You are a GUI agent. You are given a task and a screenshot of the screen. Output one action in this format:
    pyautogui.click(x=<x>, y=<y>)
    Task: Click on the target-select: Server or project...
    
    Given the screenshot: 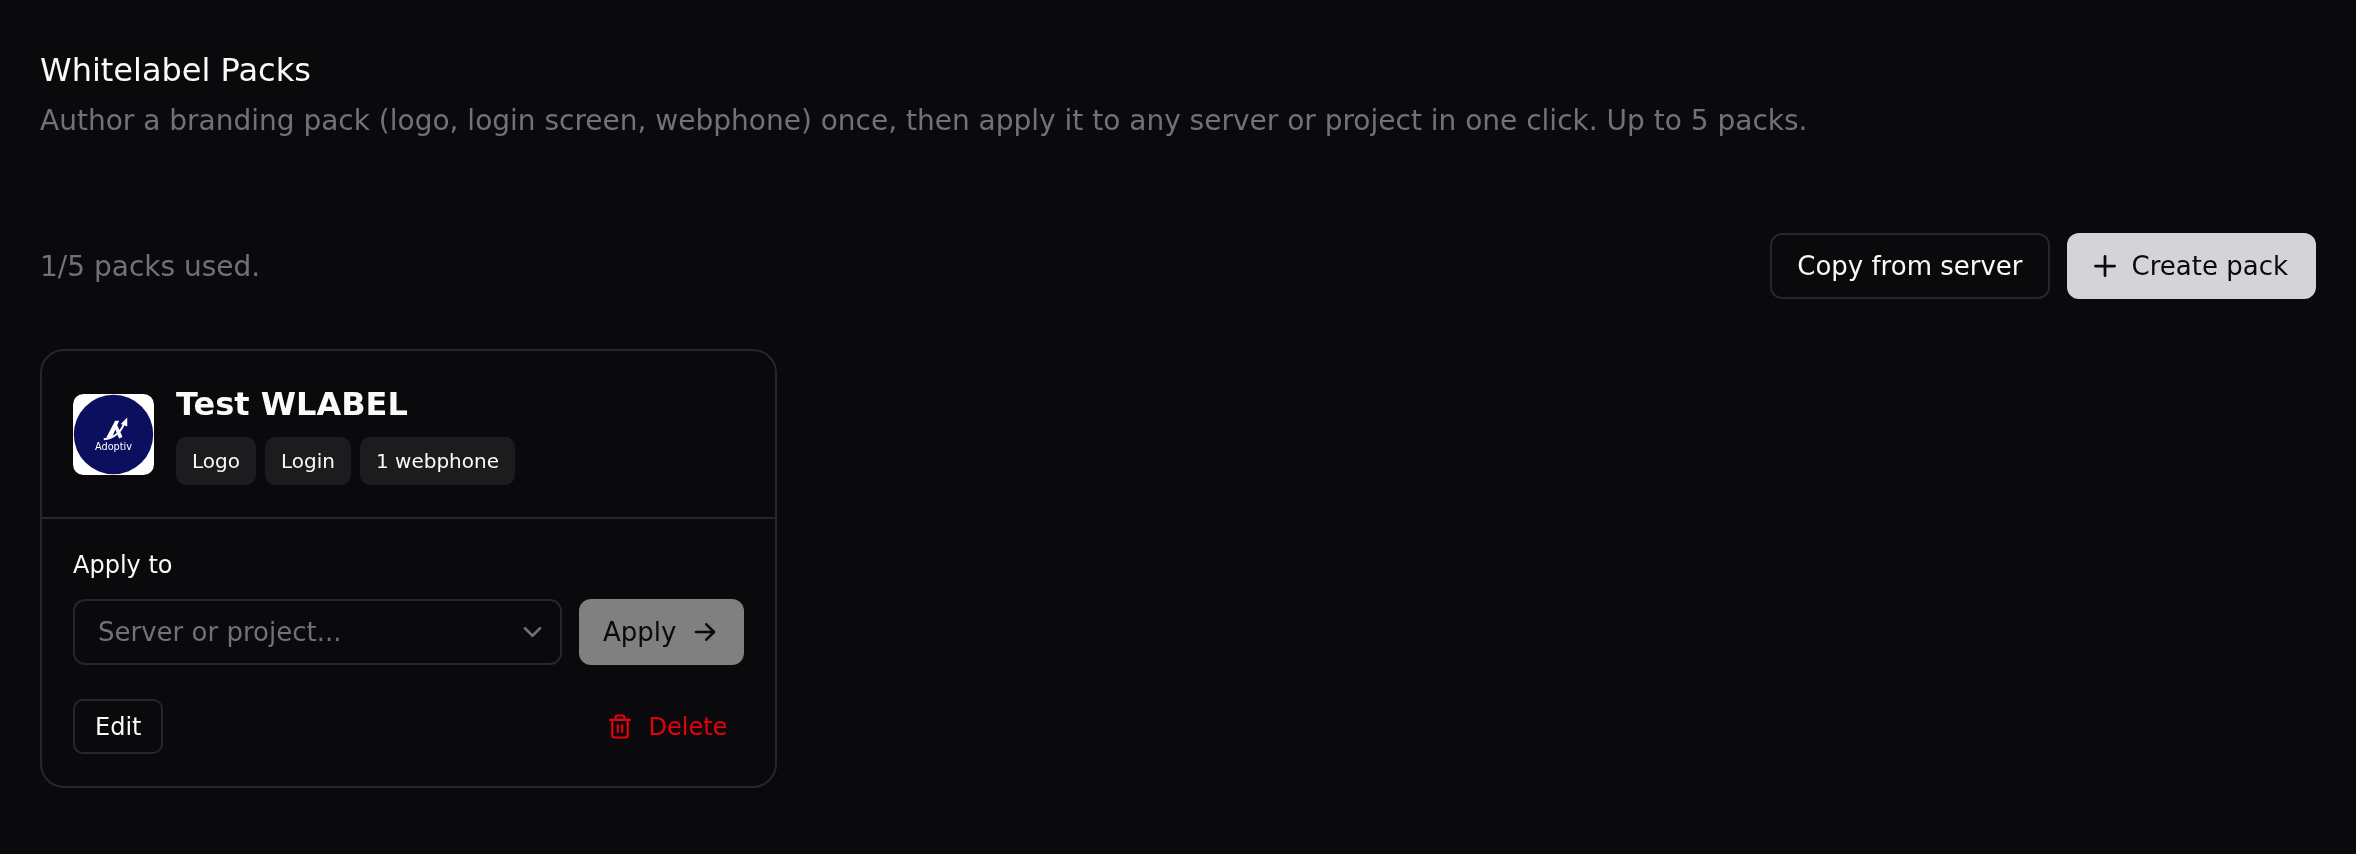 What is the action you would take?
    pyautogui.click(x=317, y=632)
    